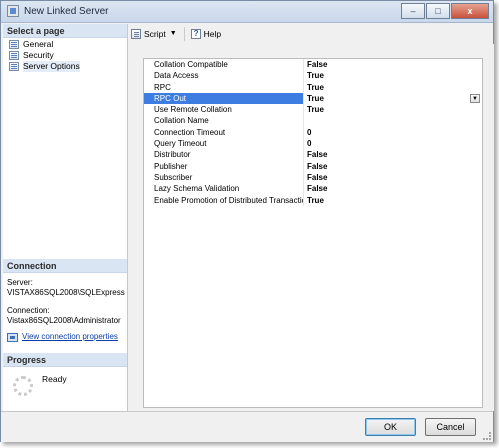 The image size is (499, 448). Describe the element at coordinates (390, 427) in the screenshot. I see `ok-button: OK` at that location.